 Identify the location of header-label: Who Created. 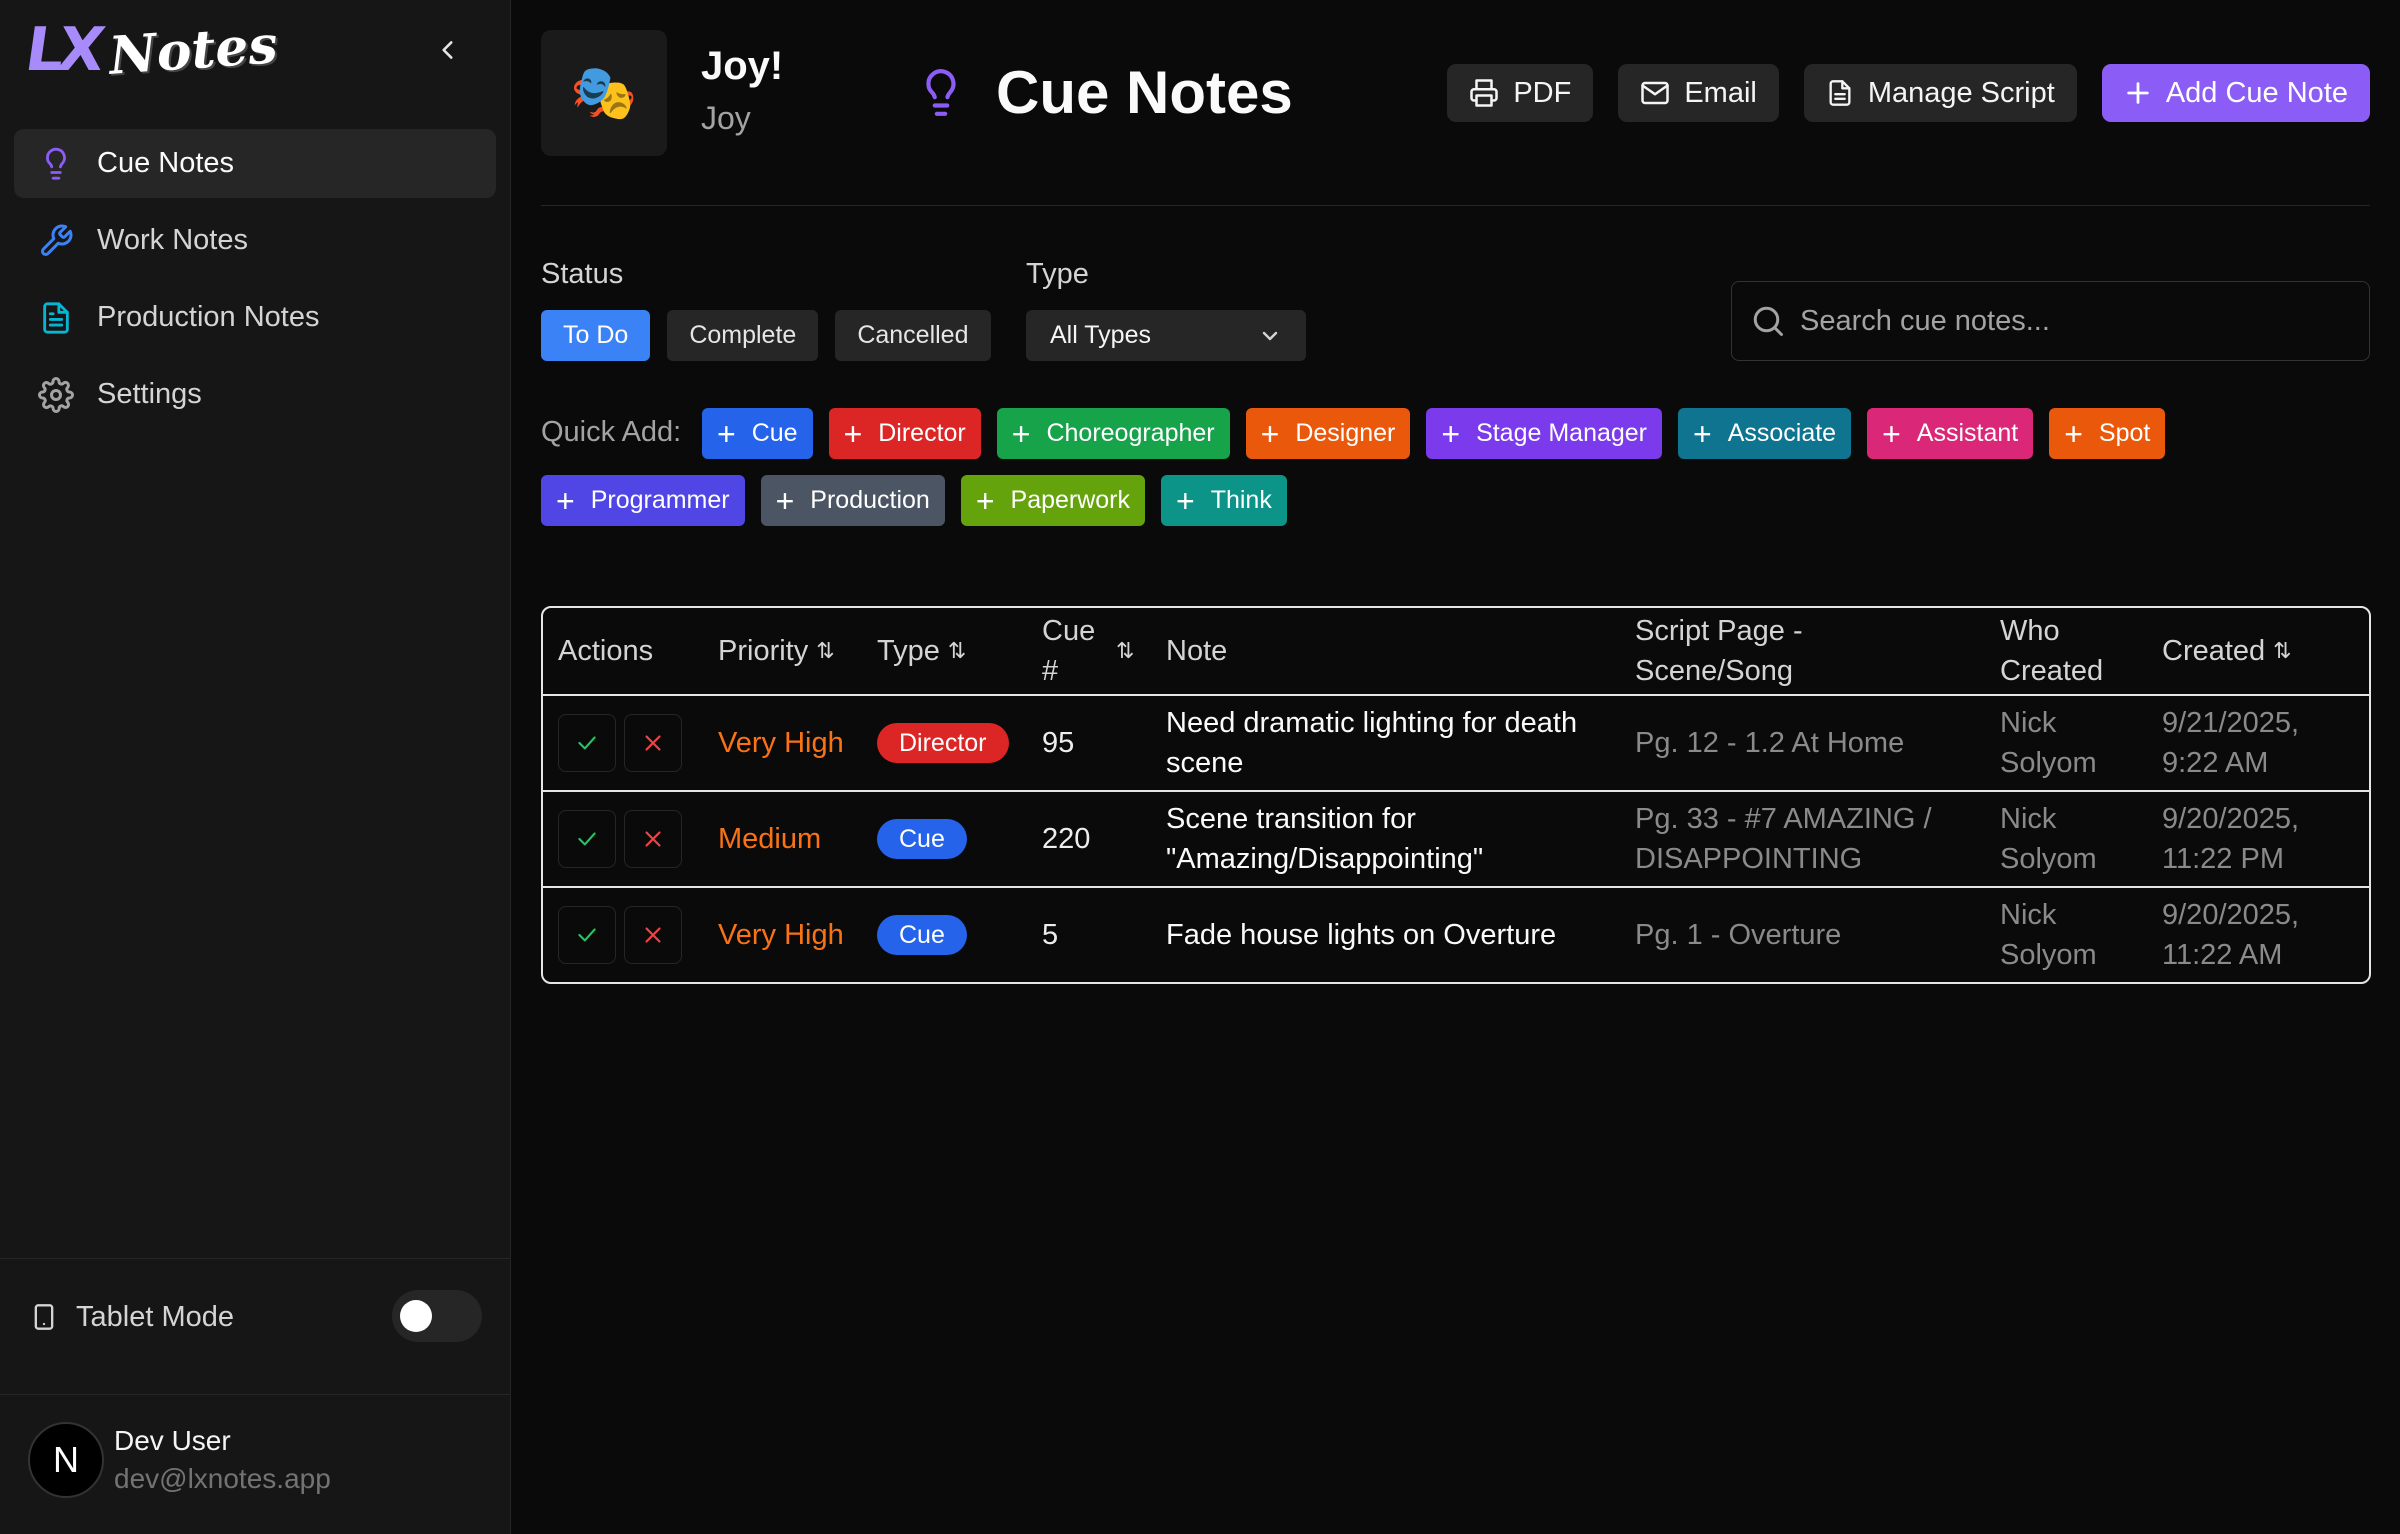
(2052, 651).